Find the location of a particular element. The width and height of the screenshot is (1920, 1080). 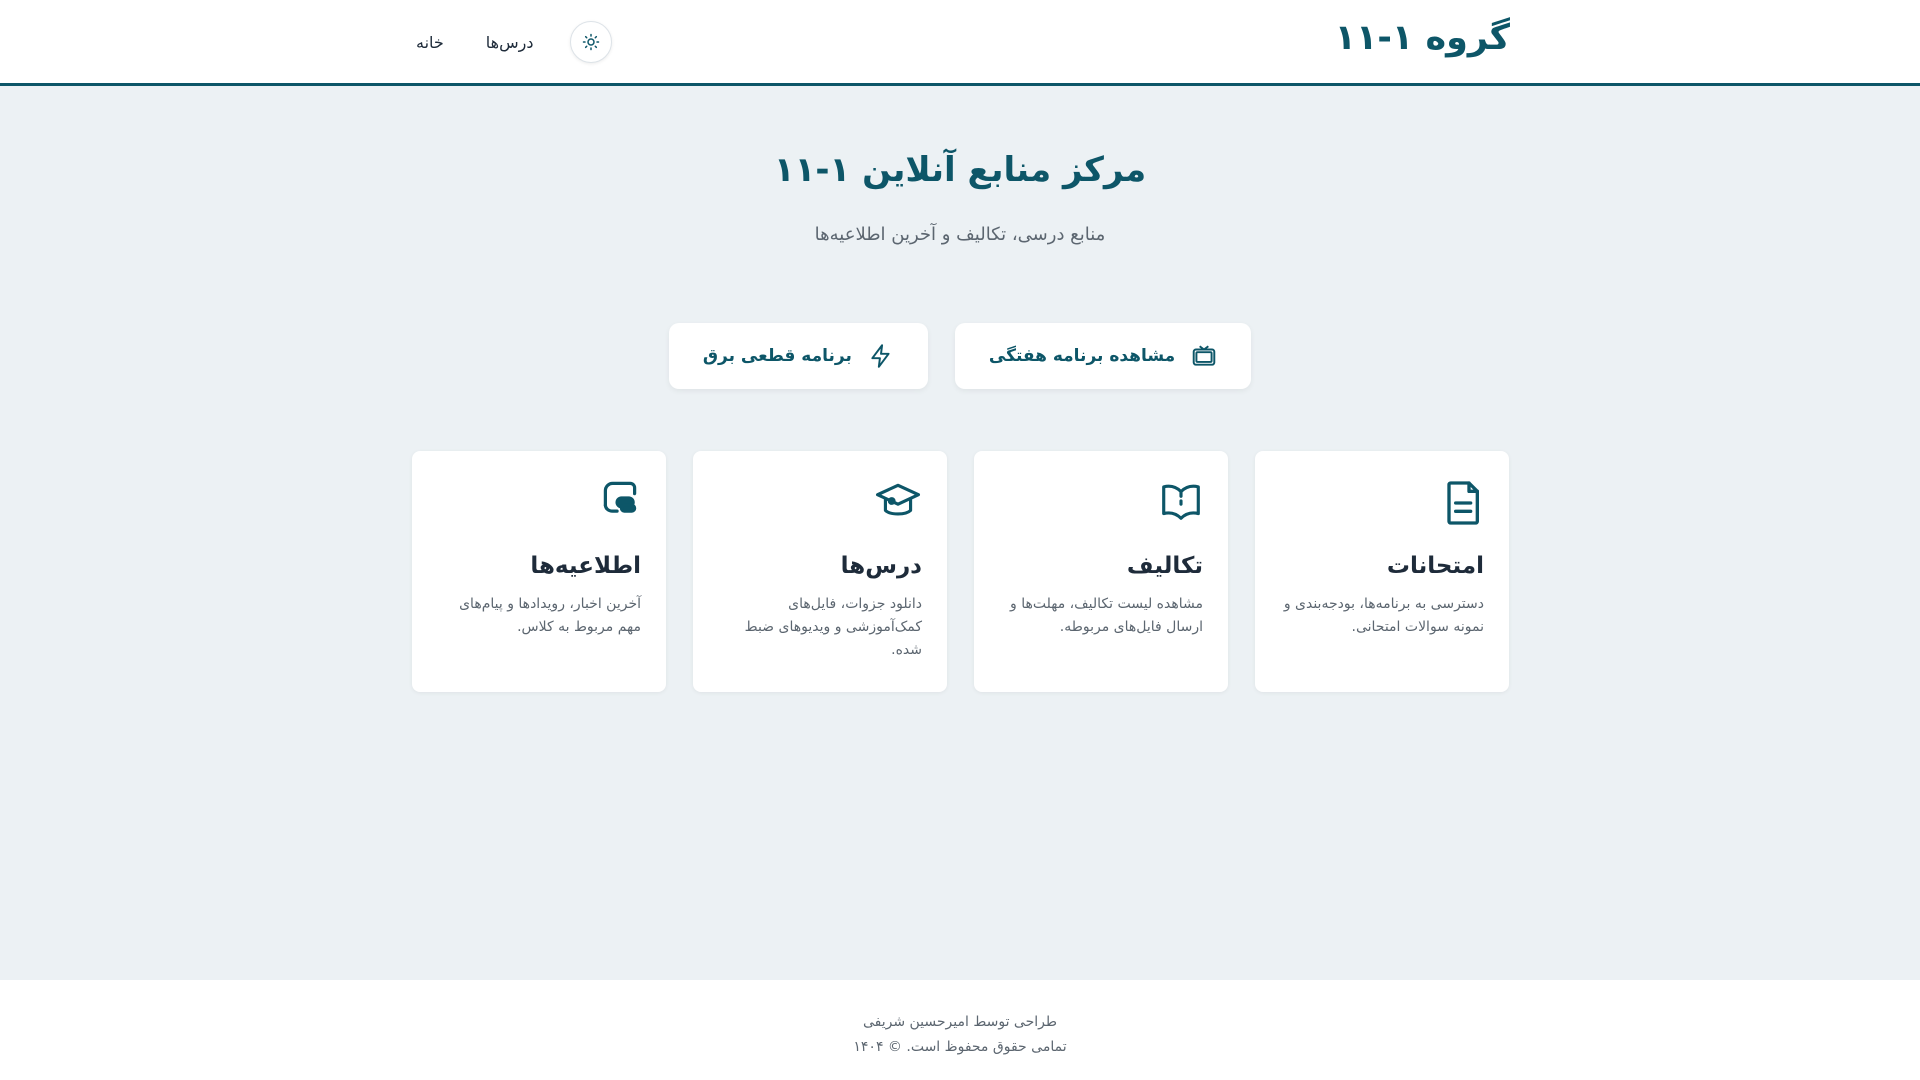

theme-toggle-button is located at coordinates (590, 42).